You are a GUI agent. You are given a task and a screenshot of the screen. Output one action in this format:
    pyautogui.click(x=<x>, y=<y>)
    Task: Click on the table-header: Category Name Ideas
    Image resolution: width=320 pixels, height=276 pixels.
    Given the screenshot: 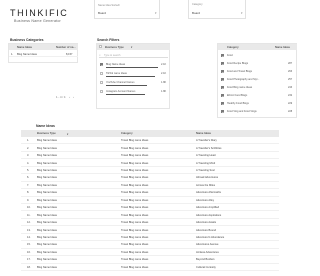 What is the action you would take?
    pyautogui.click(x=257, y=47)
    